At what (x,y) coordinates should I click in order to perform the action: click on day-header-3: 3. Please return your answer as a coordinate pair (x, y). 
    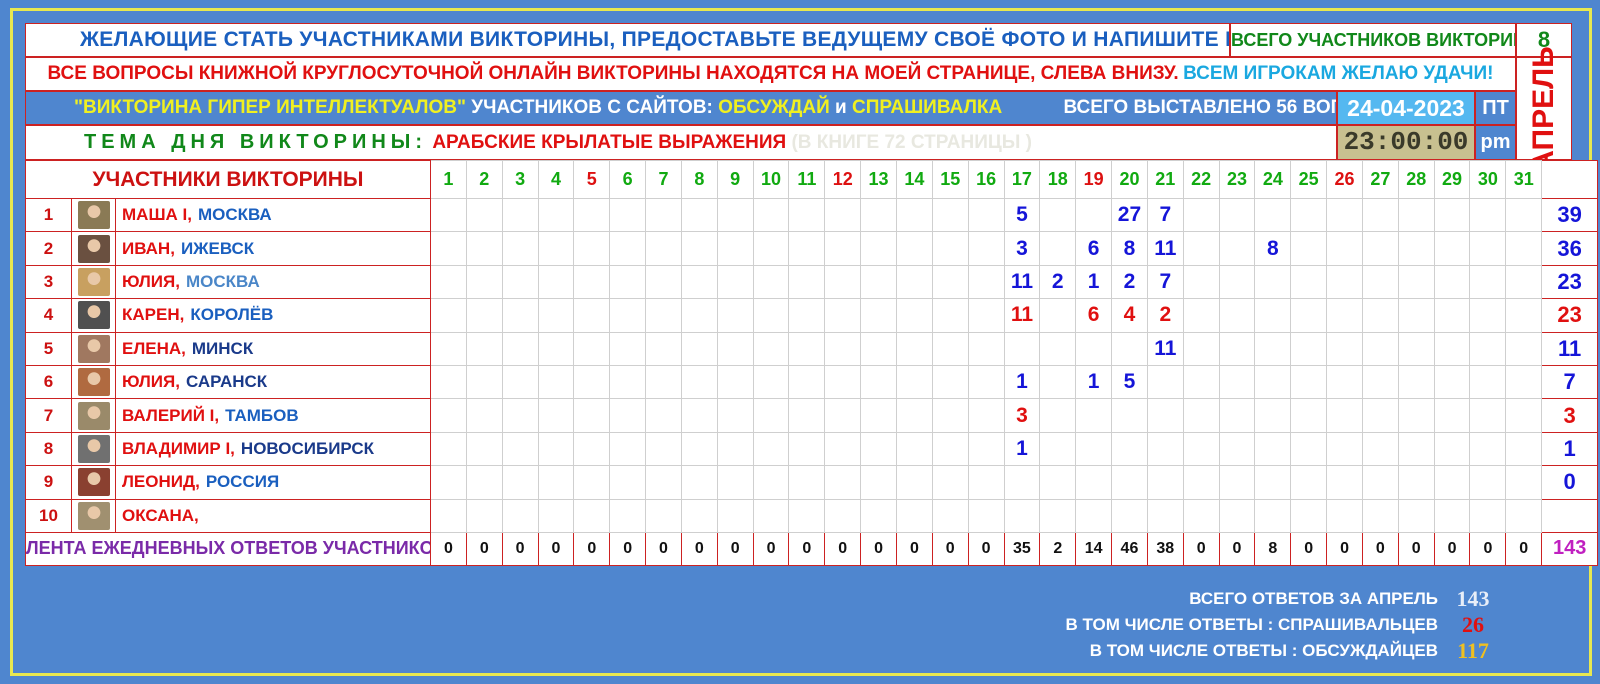
    Looking at the image, I should click on (520, 179).